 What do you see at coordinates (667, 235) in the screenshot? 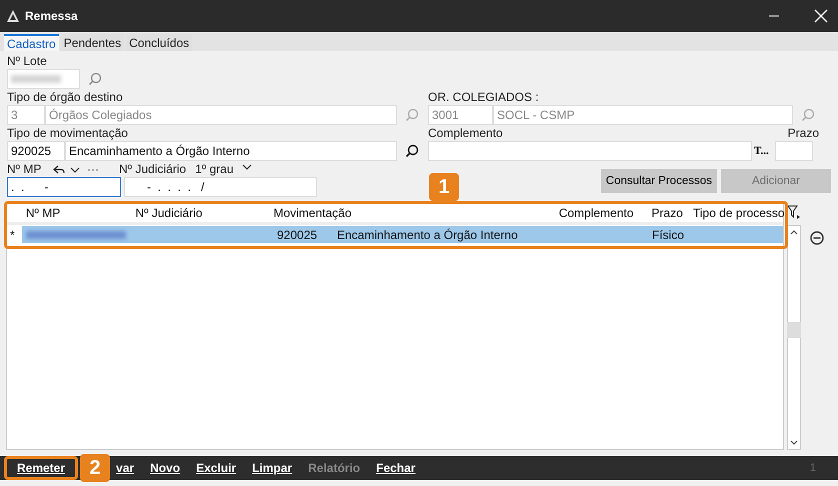
I see `table-cell-text: Físico` at bounding box center [667, 235].